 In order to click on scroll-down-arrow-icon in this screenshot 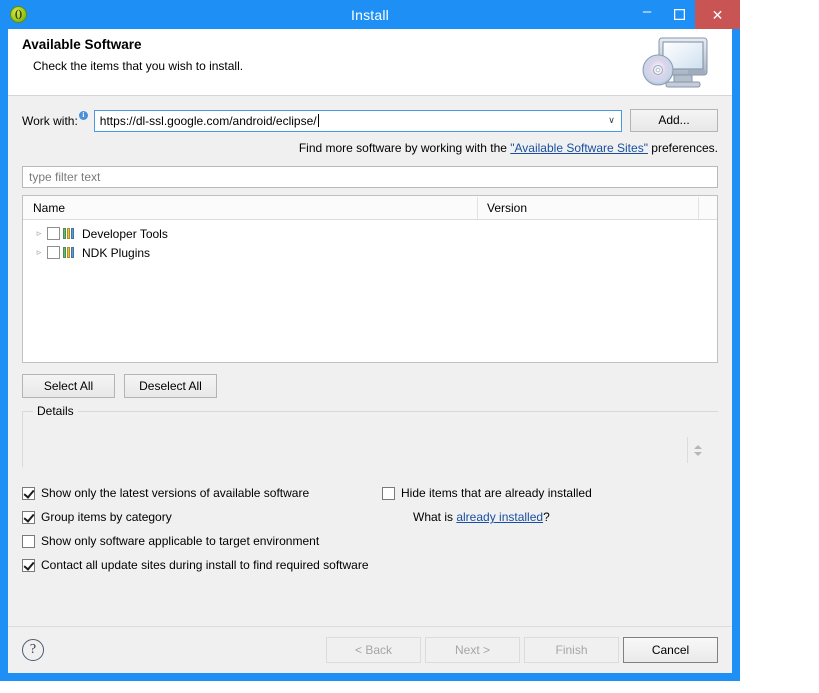, I will do `click(698, 453)`.